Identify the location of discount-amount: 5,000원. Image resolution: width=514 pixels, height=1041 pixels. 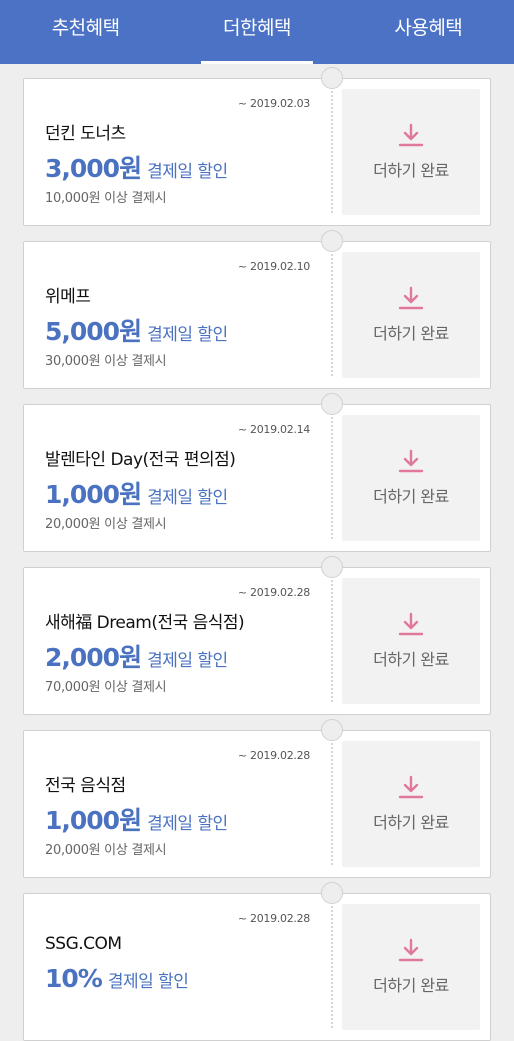
(93, 331).